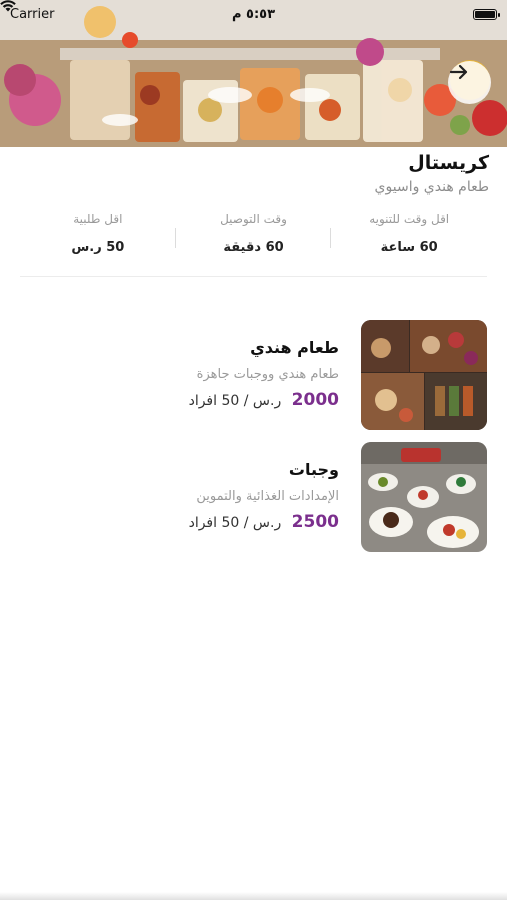 The width and height of the screenshot is (507, 900). I want to click on menu-item-price-amount: 2000, so click(315, 400).